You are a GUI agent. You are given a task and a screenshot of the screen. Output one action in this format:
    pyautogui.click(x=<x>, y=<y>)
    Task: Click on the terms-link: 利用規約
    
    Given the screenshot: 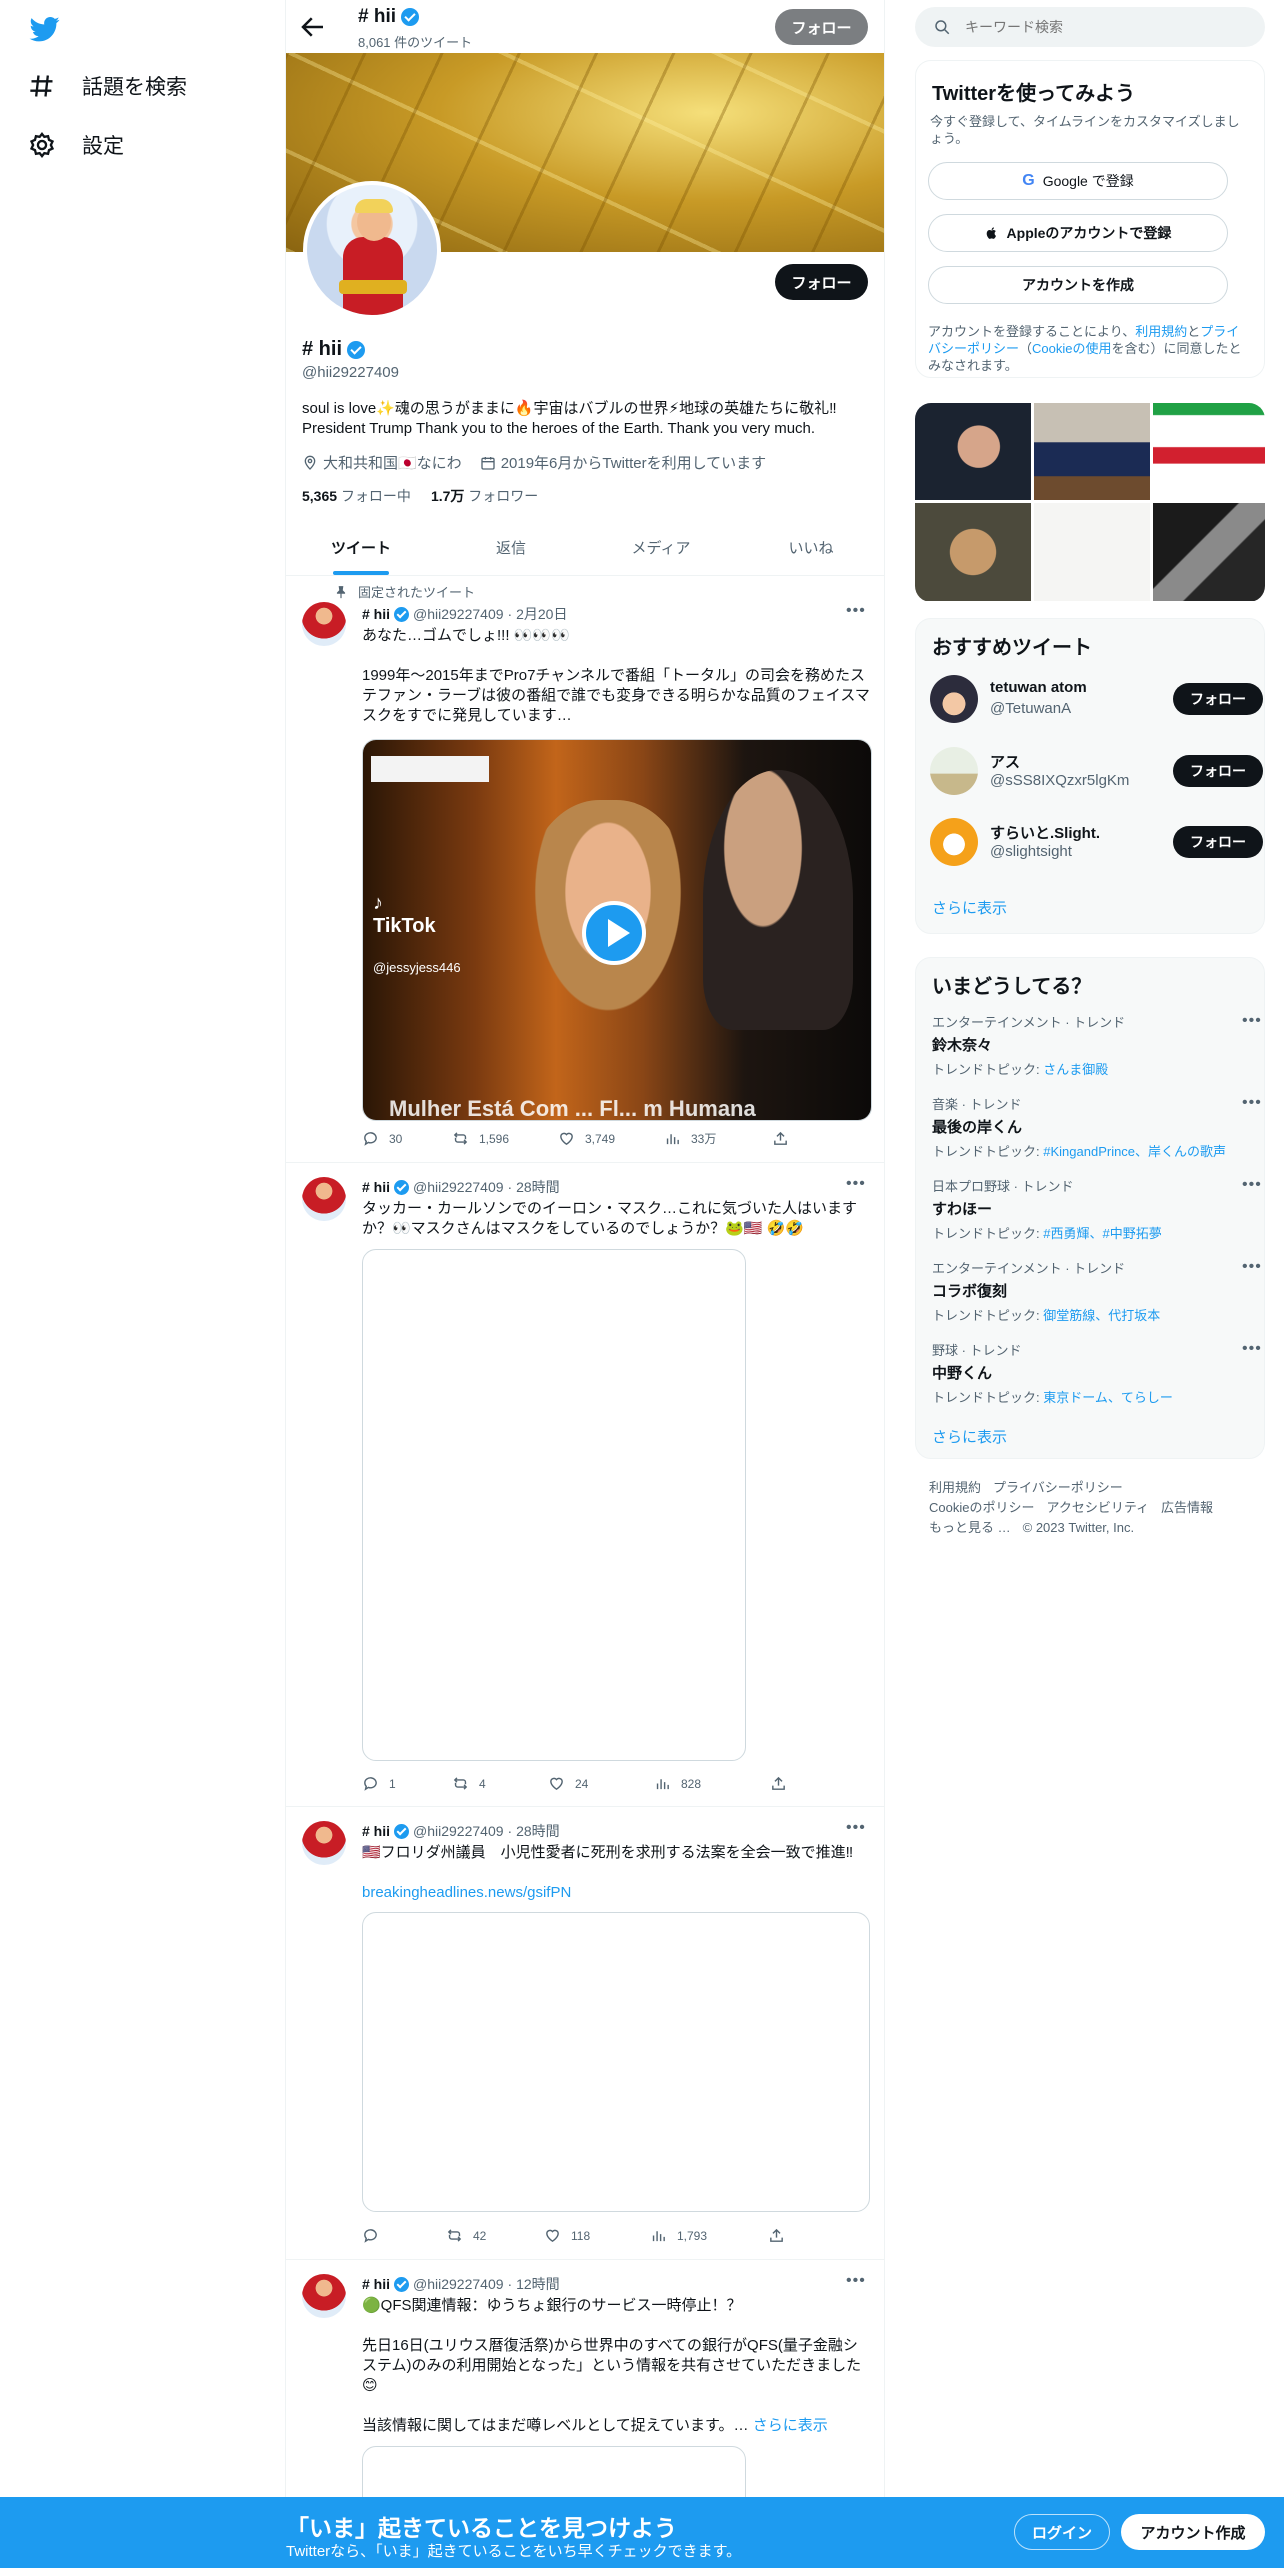 What is the action you would take?
    pyautogui.click(x=1161, y=331)
    